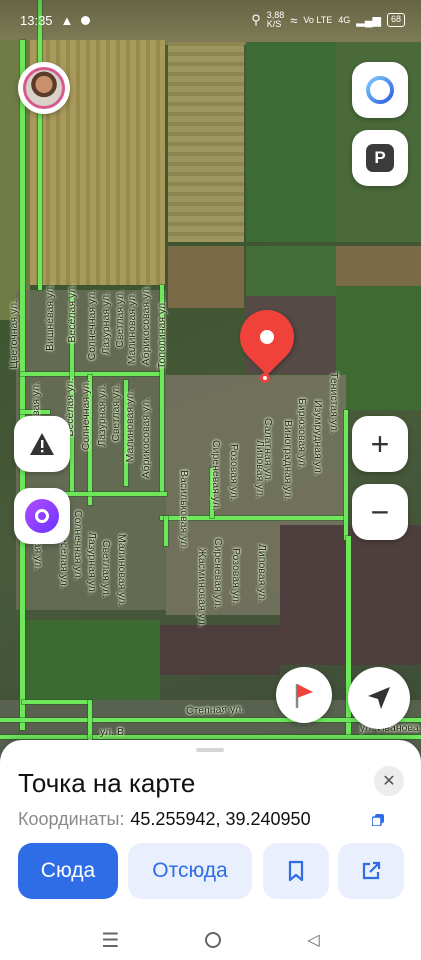 The height and width of the screenshot is (960, 421). I want to click on status-bar: 13:35 ▲ ⚲ 3,88 K/S ≈ Vo LTE 4G ▂▄▆ 68, so click(210, 20).